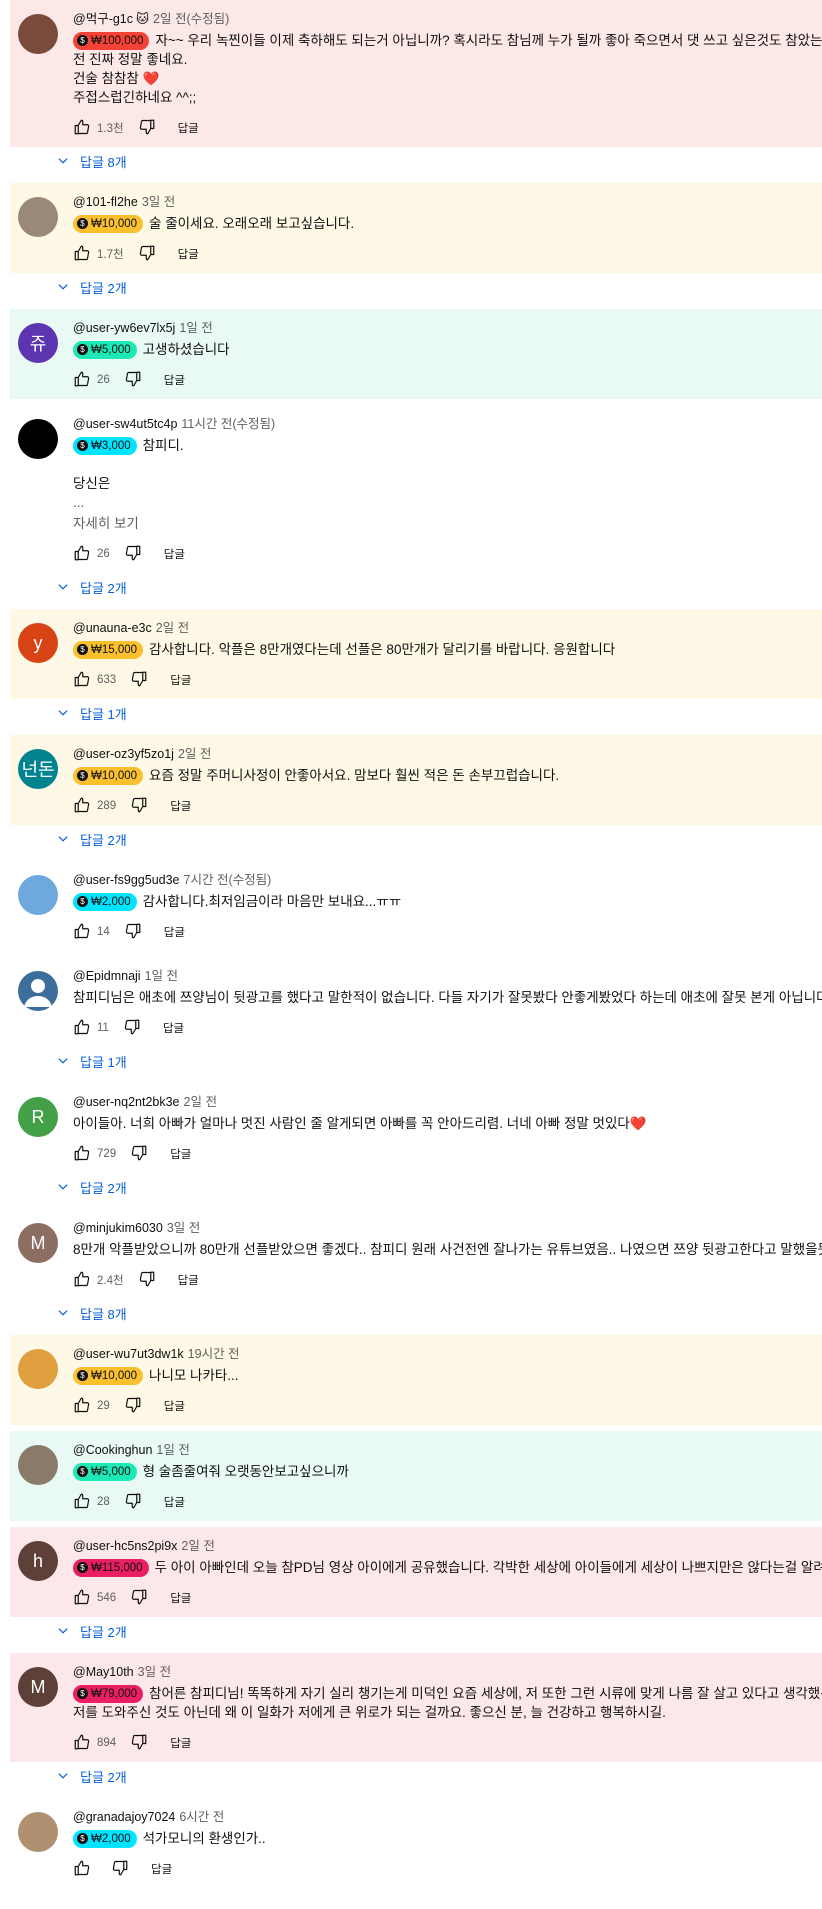 This screenshot has height=1909, width=822. Describe the element at coordinates (112, 1450) in the screenshot. I see `author-name: @Cookinghun` at that location.